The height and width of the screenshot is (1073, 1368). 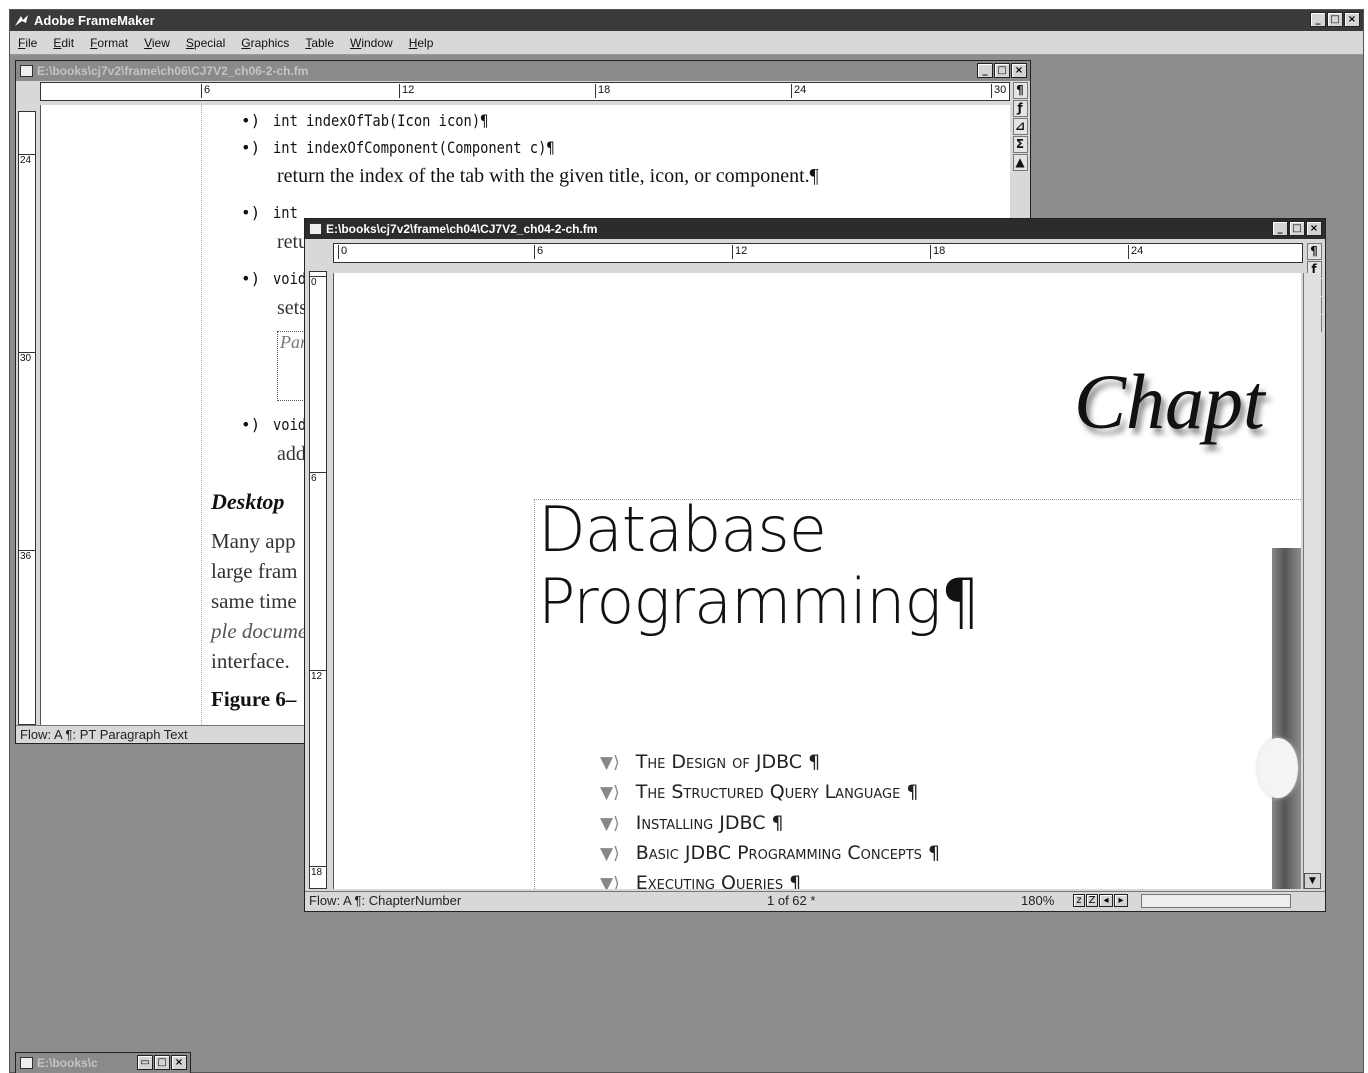 I want to click on zoom-level: 180%, so click(x=1037, y=900).